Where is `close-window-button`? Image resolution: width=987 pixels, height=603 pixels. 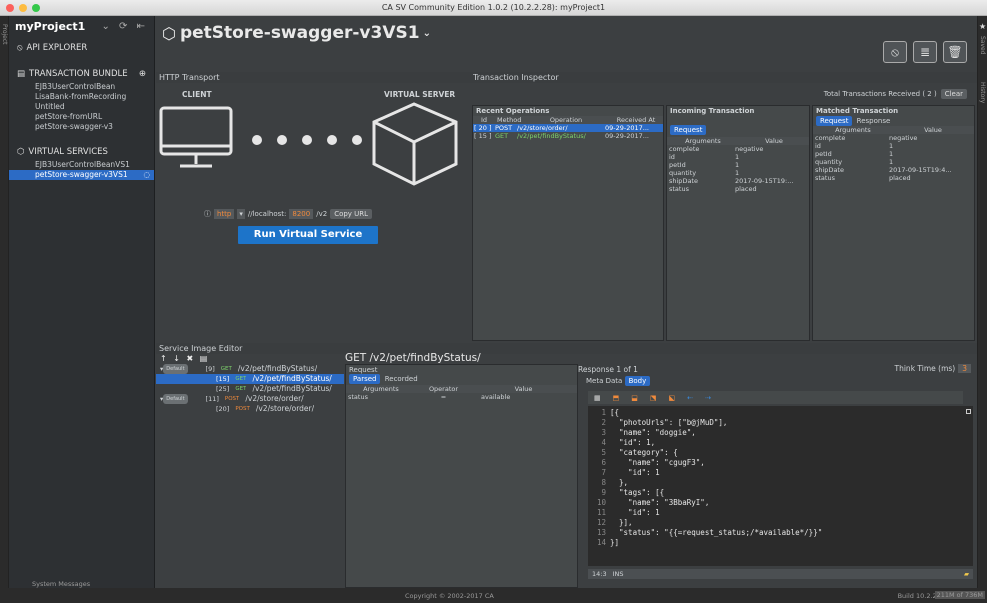 close-window-button is located at coordinates (10, 8).